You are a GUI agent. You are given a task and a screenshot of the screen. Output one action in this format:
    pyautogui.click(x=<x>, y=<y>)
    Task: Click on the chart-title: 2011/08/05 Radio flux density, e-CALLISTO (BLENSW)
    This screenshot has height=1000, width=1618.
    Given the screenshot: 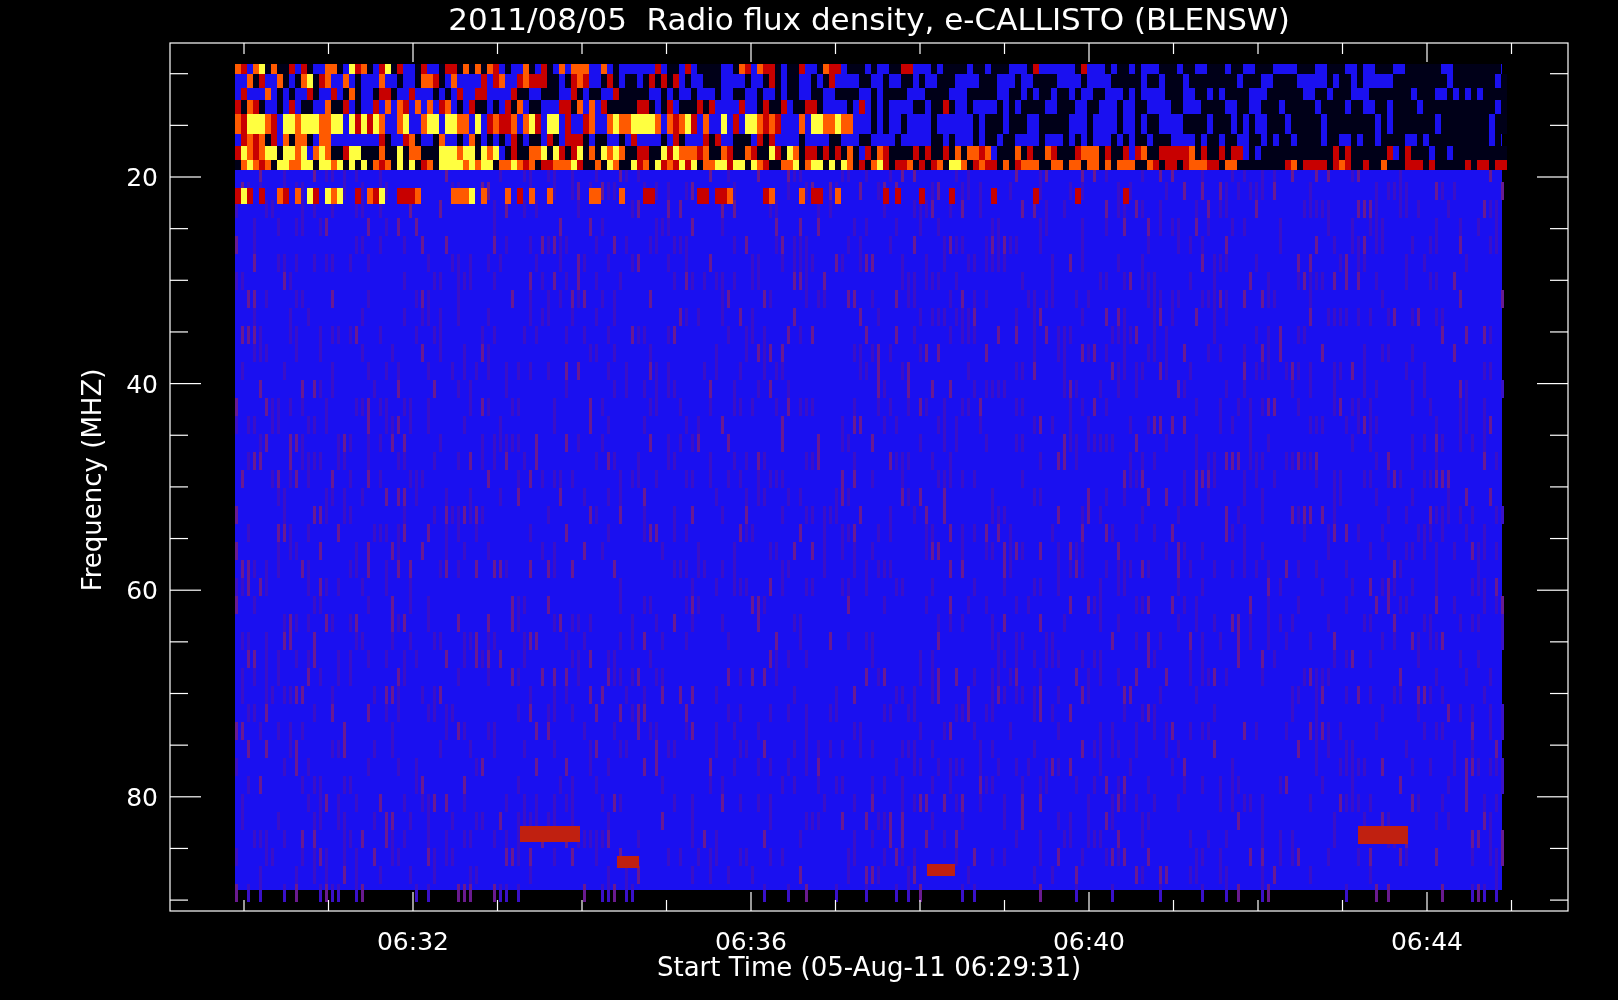 What is the action you would take?
    pyautogui.click(x=869, y=19)
    